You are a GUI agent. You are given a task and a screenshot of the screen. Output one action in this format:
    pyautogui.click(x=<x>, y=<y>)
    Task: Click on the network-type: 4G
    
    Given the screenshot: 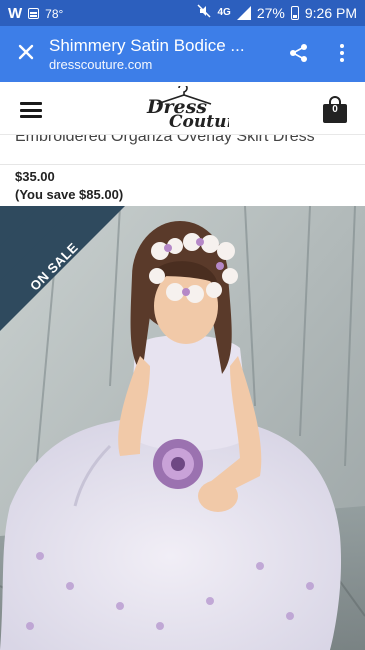 What is the action you would take?
    pyautogui.click(x=224, y=12)
    